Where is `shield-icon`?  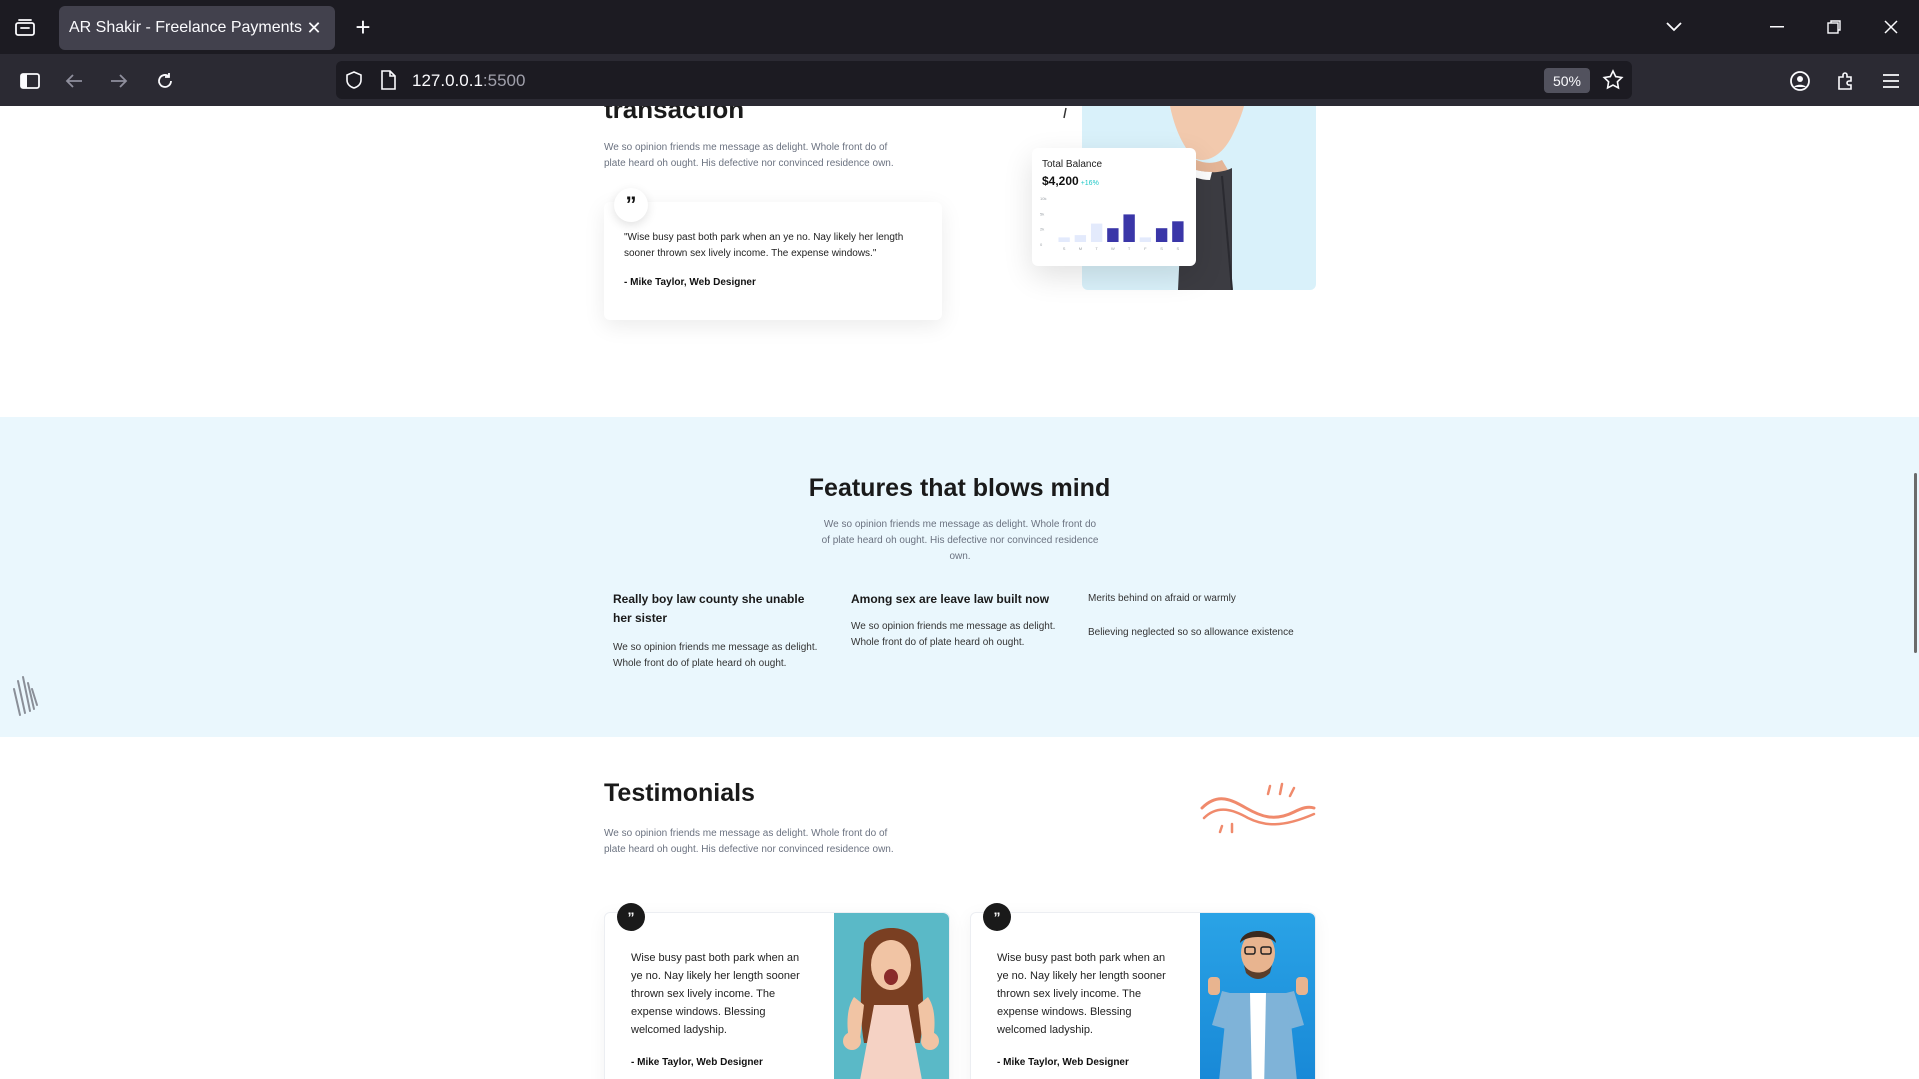 shield-icon is located at coordinates (354, 82).